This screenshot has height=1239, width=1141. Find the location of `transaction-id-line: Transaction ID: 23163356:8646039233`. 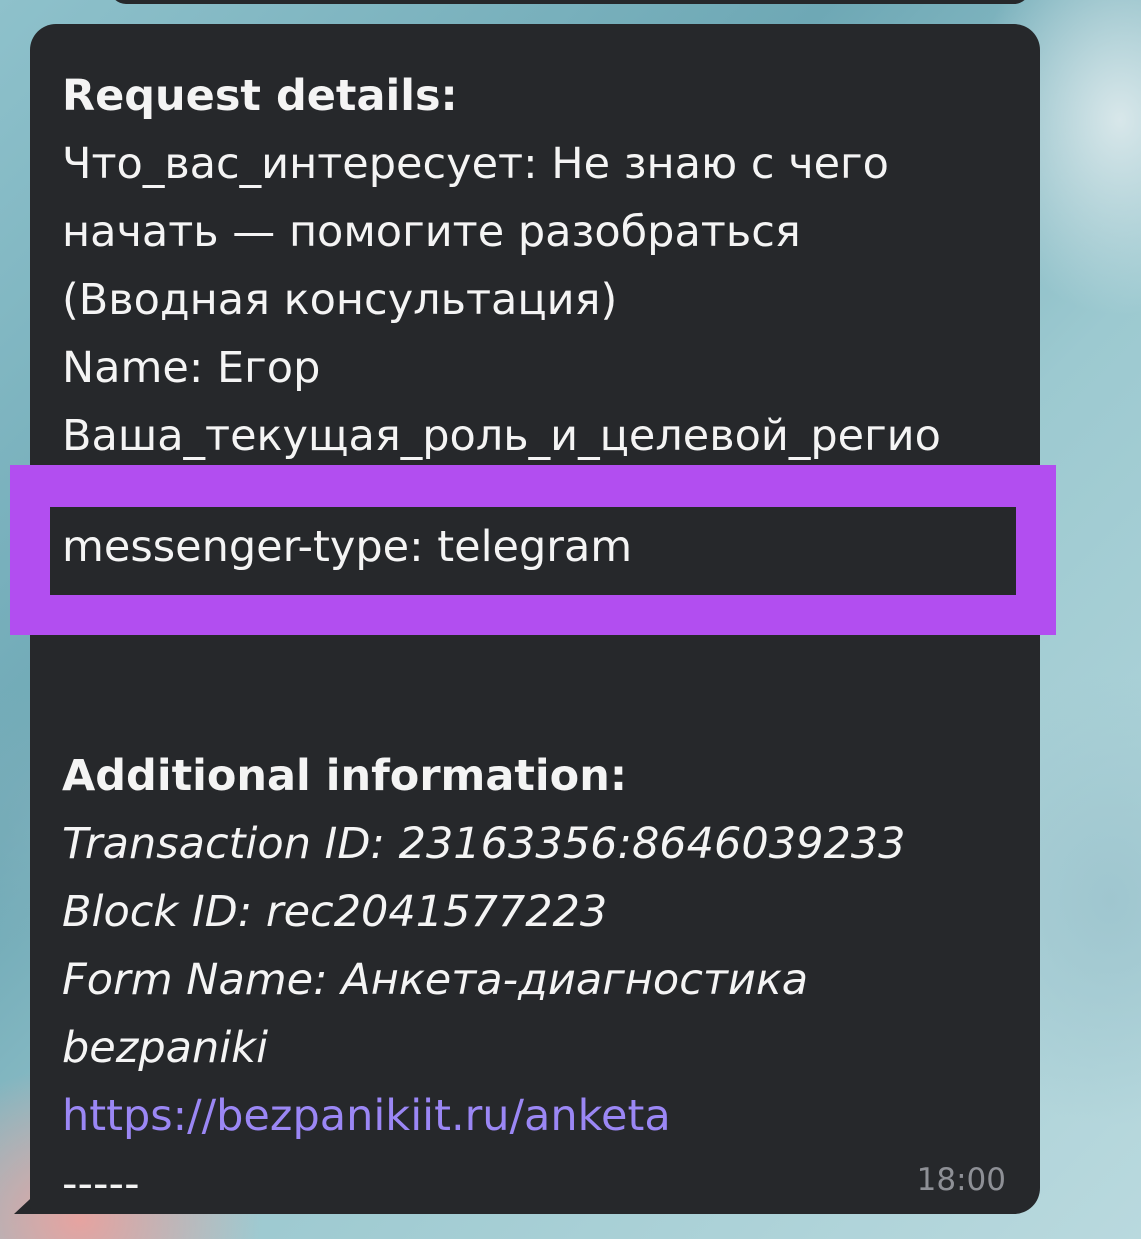

transaction-id-line: Transaction ID: 23163356:8646039233 is located at coordinates (484, 844).